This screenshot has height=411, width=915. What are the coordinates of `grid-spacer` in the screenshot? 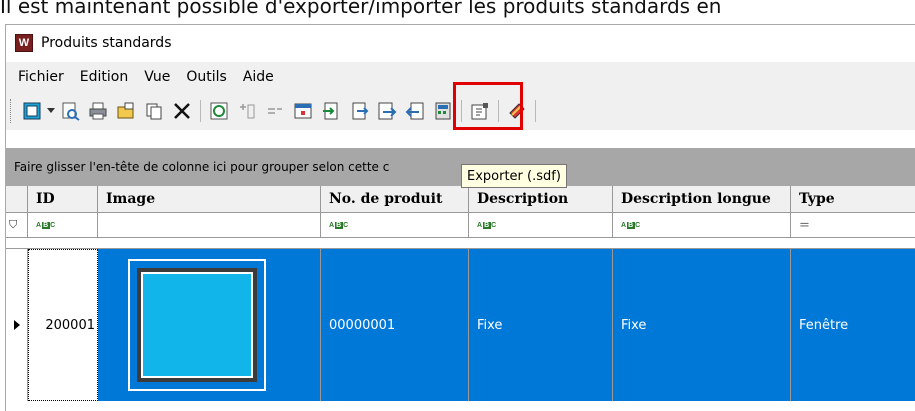 It's located at (460, 243).